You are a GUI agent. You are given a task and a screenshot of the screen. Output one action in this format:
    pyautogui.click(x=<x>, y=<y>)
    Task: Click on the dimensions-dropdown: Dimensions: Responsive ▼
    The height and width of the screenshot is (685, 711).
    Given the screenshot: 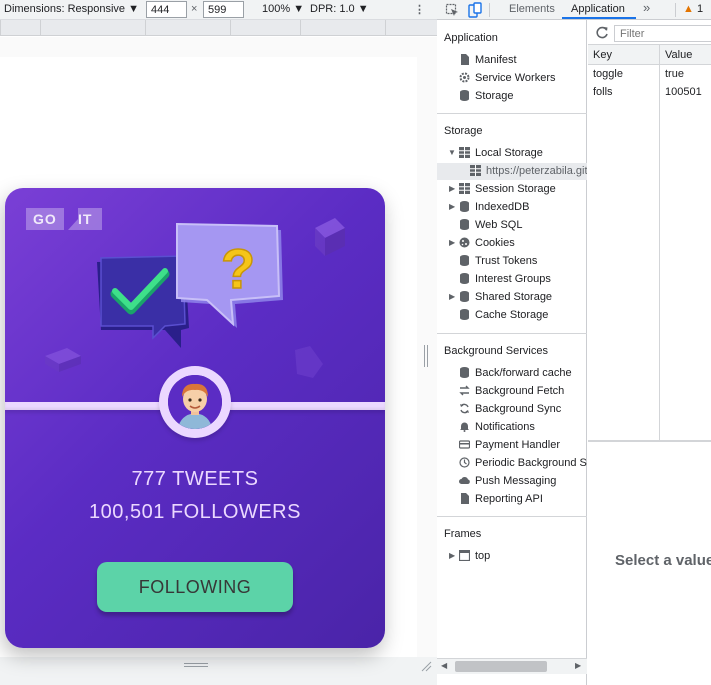 What is the action you would take?
    pyautogui.click(x=71, y=9)
    